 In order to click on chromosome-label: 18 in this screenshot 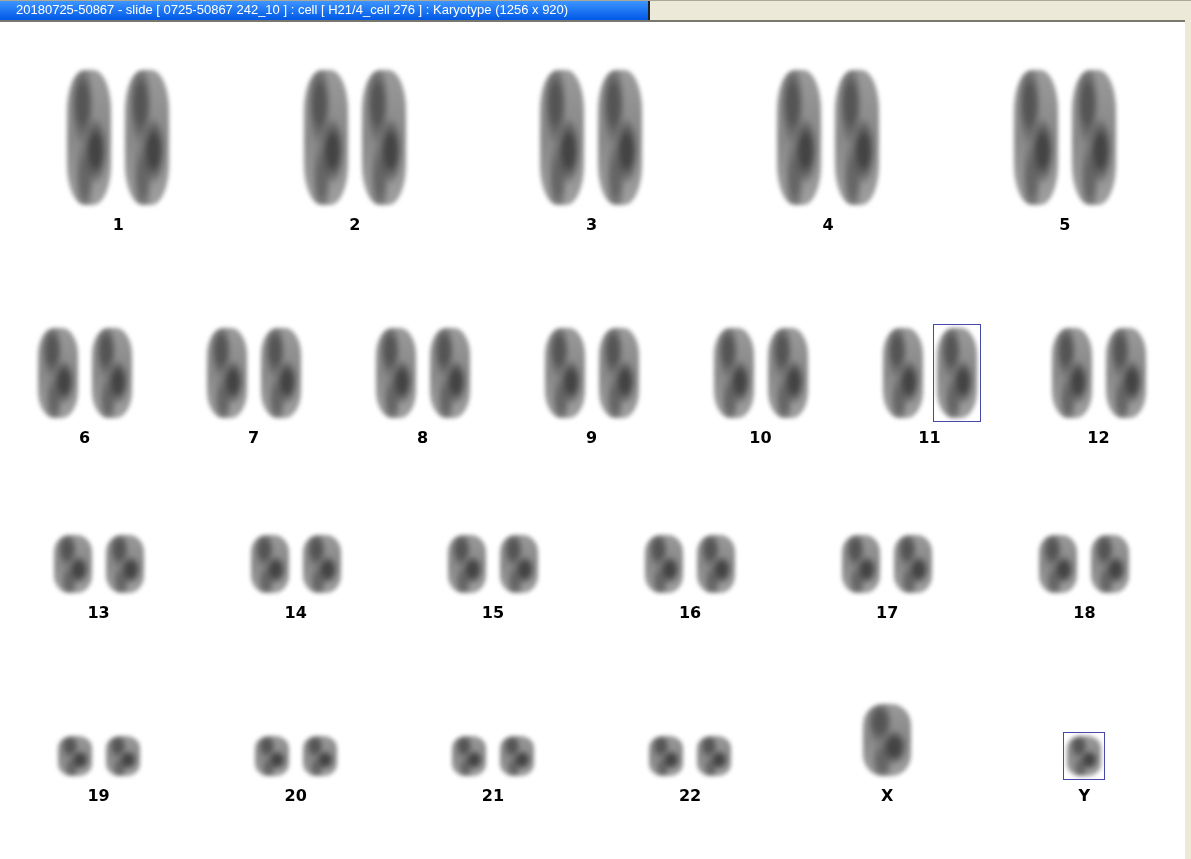, I will do `click(1084, 612)`.